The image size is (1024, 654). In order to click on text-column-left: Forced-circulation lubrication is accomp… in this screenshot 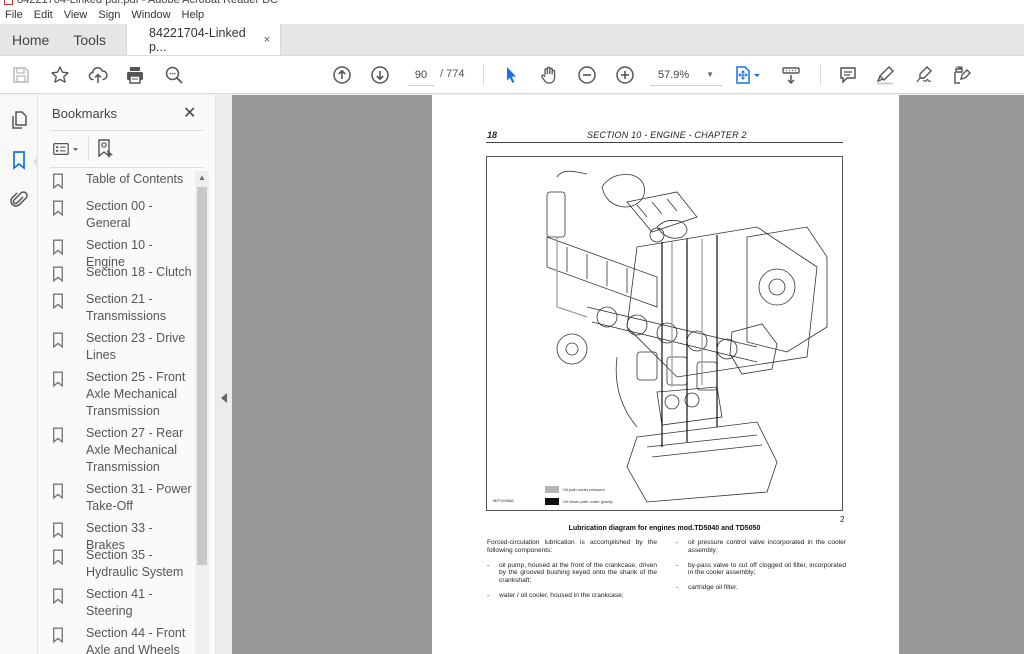, I will do `click(572, 573)`.